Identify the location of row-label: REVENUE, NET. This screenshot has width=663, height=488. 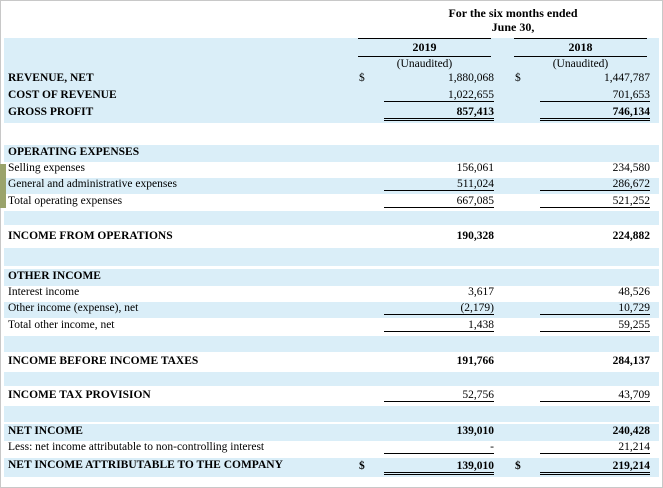
(51, 78).